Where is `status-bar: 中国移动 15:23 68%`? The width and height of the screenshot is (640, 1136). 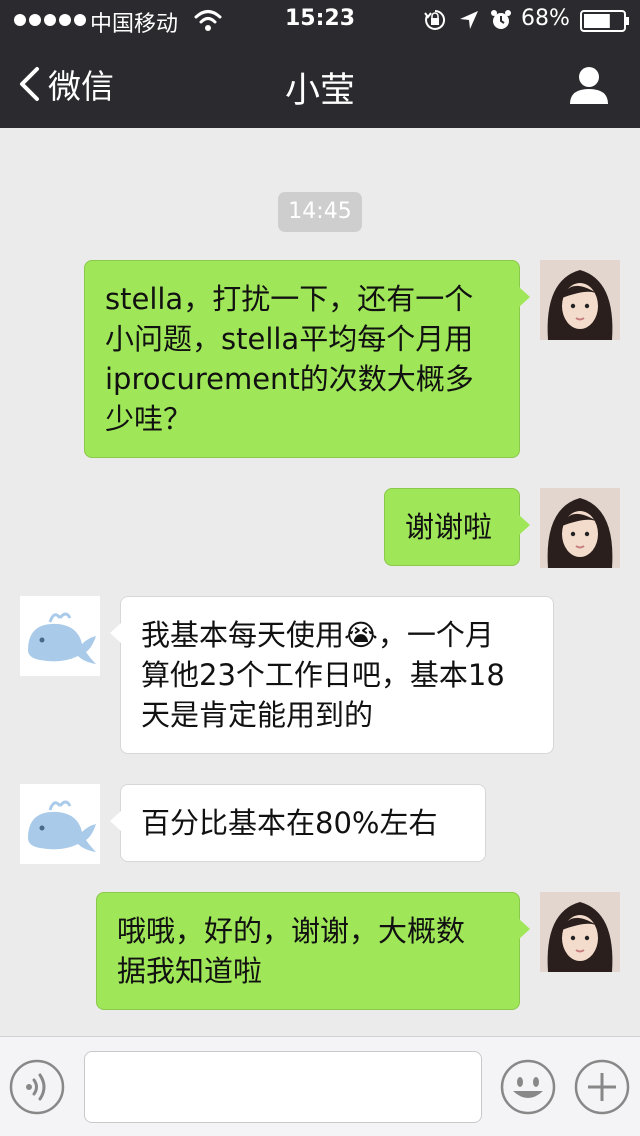 status-bar: 中国移动 15:23 68% is located at coordinates (320, 20).